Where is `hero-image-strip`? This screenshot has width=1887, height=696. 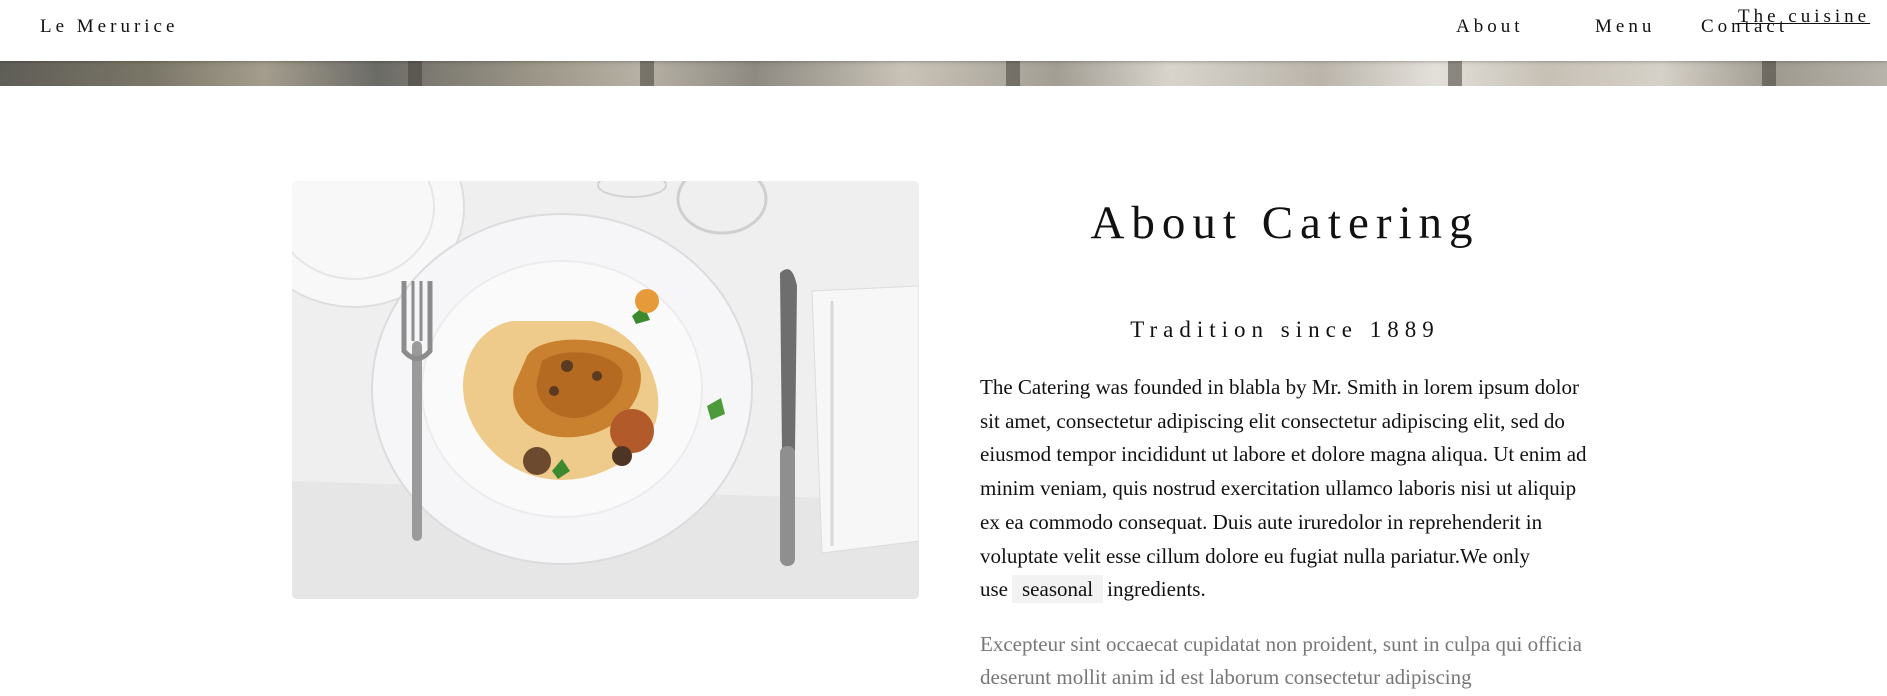
hero-image-strip is located at coordinates (943, 73).